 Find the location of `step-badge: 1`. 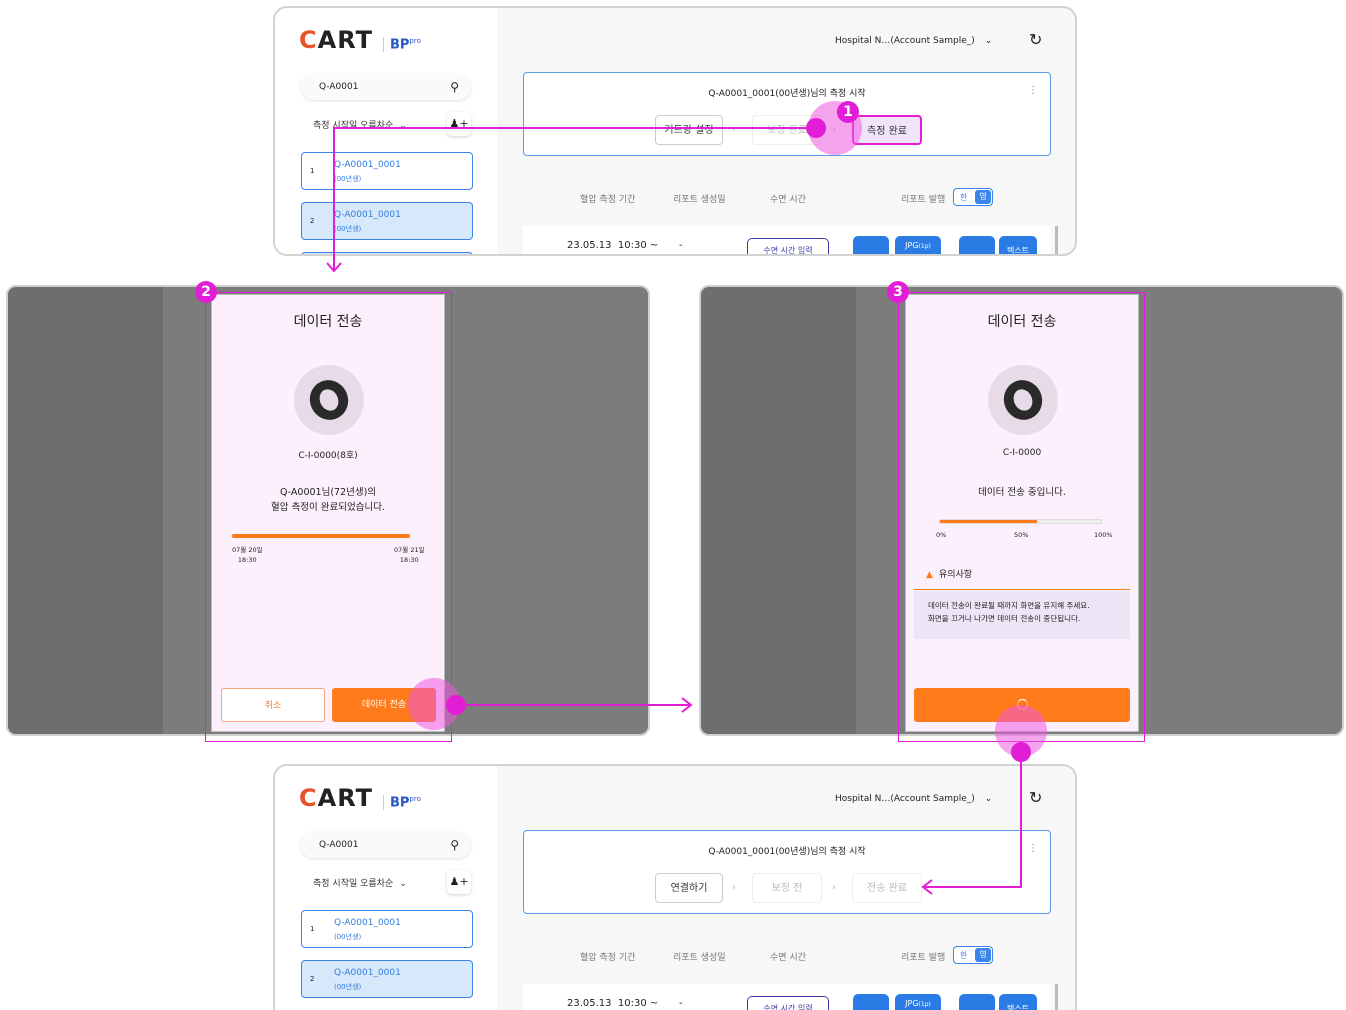

step-badge: 1 is located at coordinates (848, 112).